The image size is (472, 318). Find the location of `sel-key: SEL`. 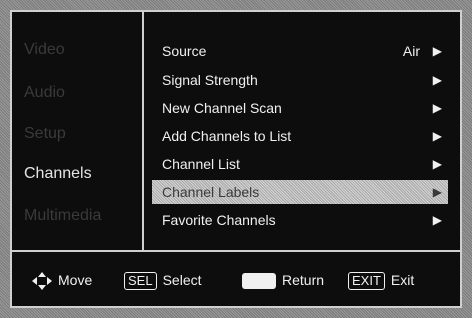

sel-key: SEL is located at coordinates (140, 281).